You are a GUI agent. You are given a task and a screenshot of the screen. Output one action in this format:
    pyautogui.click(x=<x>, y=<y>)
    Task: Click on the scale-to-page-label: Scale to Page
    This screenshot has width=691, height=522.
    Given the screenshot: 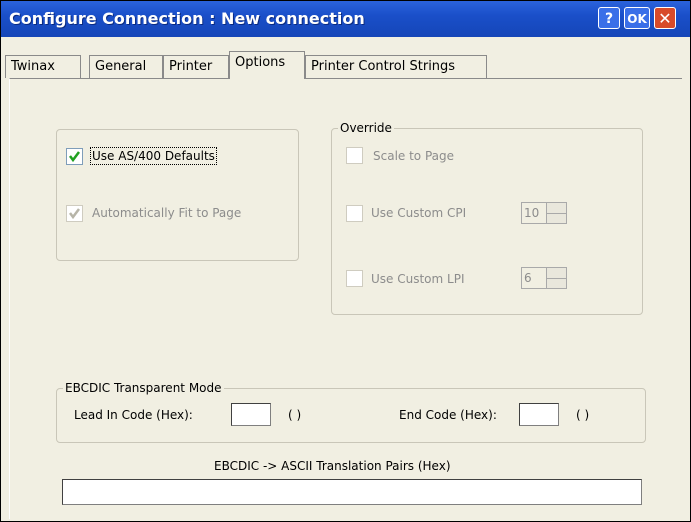 What is the action you would take?
    pyautogui.click(x=414, y=156)
    